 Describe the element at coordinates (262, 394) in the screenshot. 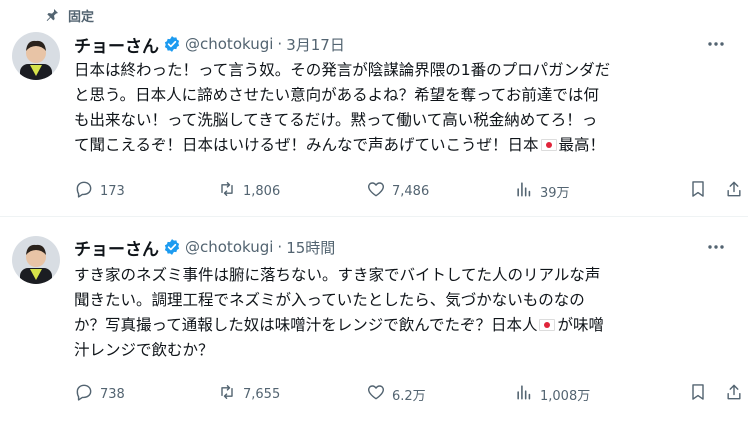

I see `repost-count: 7,655` at that location.